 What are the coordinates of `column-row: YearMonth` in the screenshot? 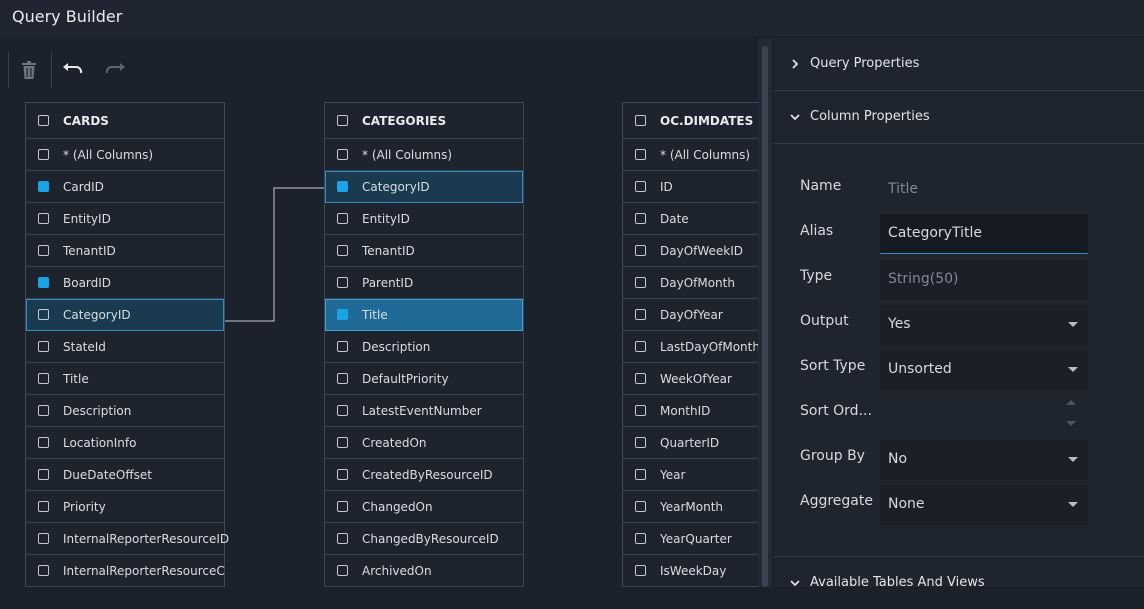 It's located at (690, 507).